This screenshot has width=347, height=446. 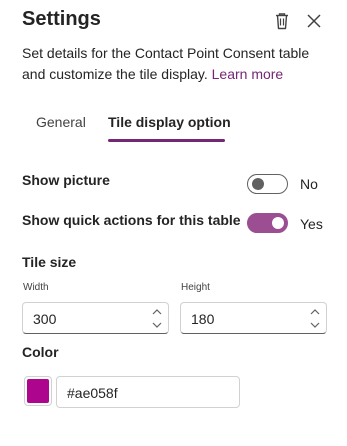 What do you see at coordinates (174, 21) in the screenshot?
I see `panel-header: Settings` at bounding box center [174, 21].